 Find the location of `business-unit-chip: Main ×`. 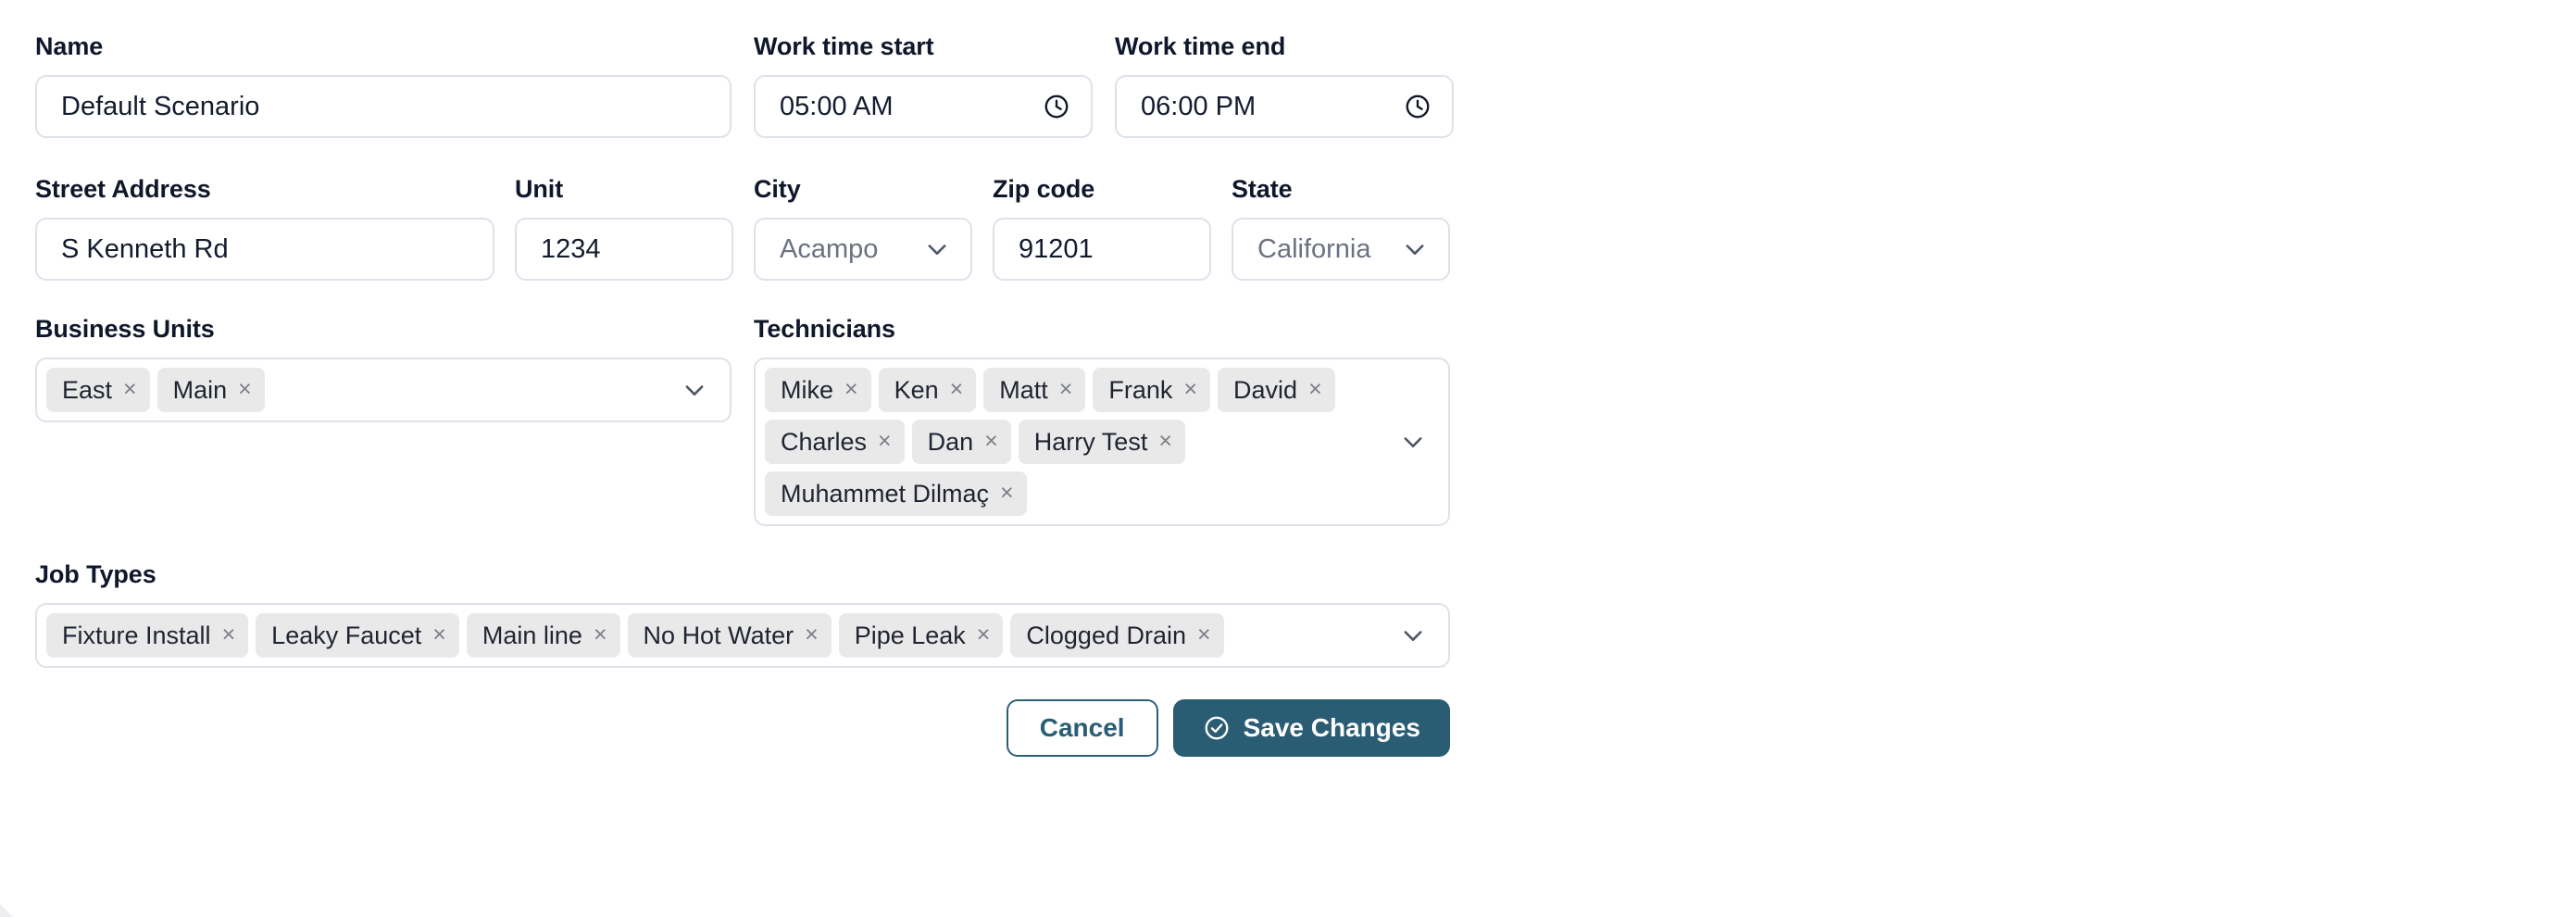

business-unit-chip: Main × is located at coordinates (210, 390).